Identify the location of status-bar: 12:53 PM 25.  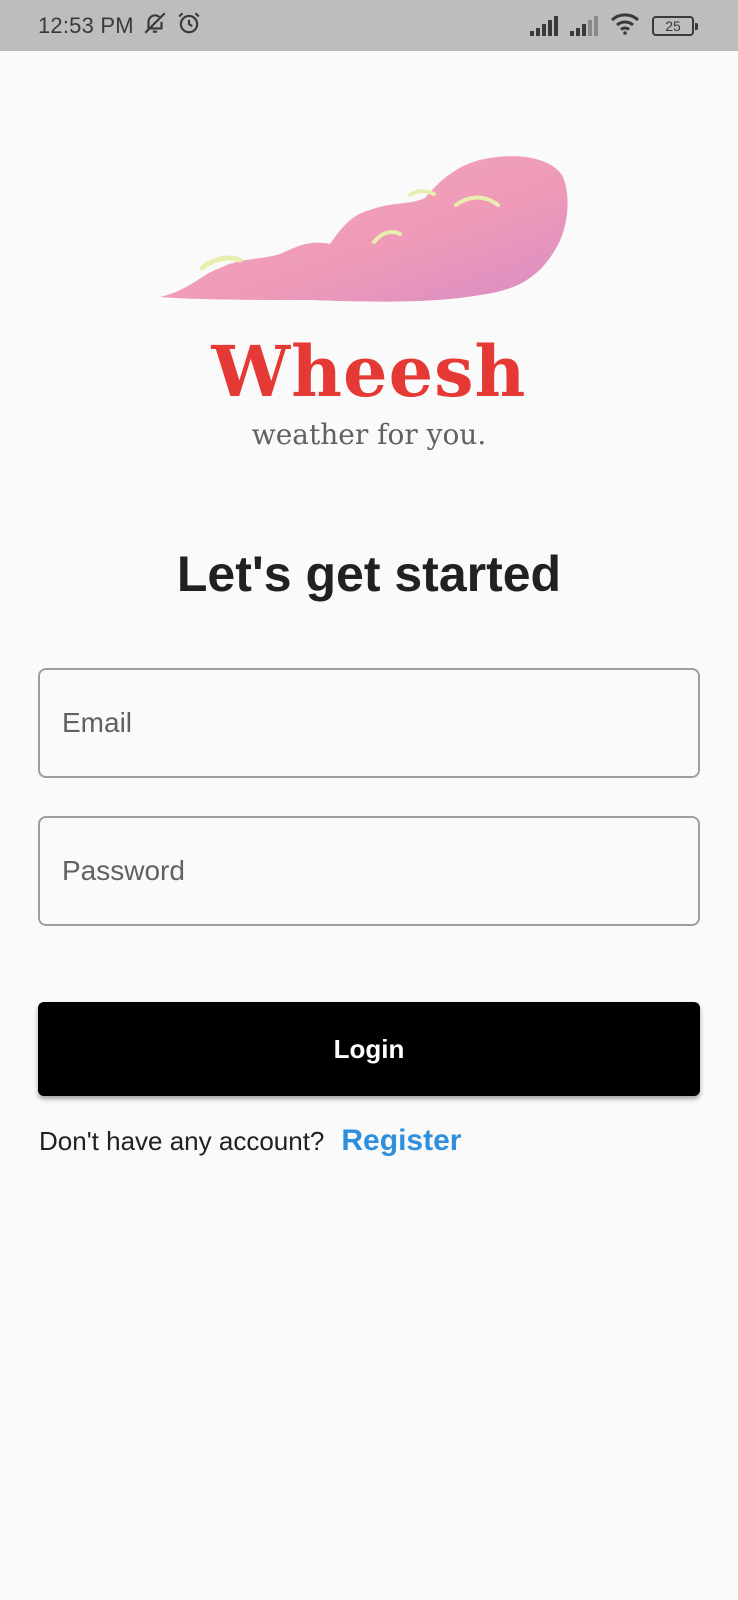
(369, 25).